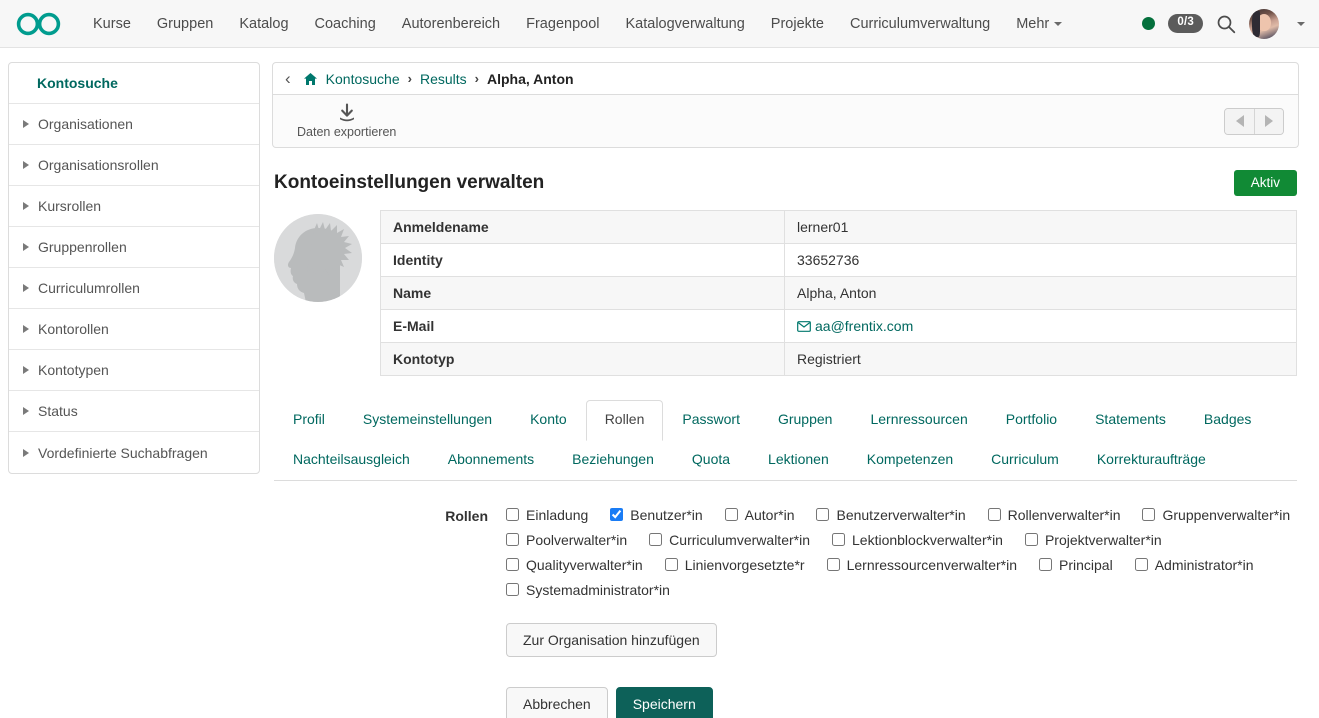 Image resolution: width=1319 pixels, height=718 pixels. I want to click on user-menu-chevron-down-icon, so click(1301, 23).